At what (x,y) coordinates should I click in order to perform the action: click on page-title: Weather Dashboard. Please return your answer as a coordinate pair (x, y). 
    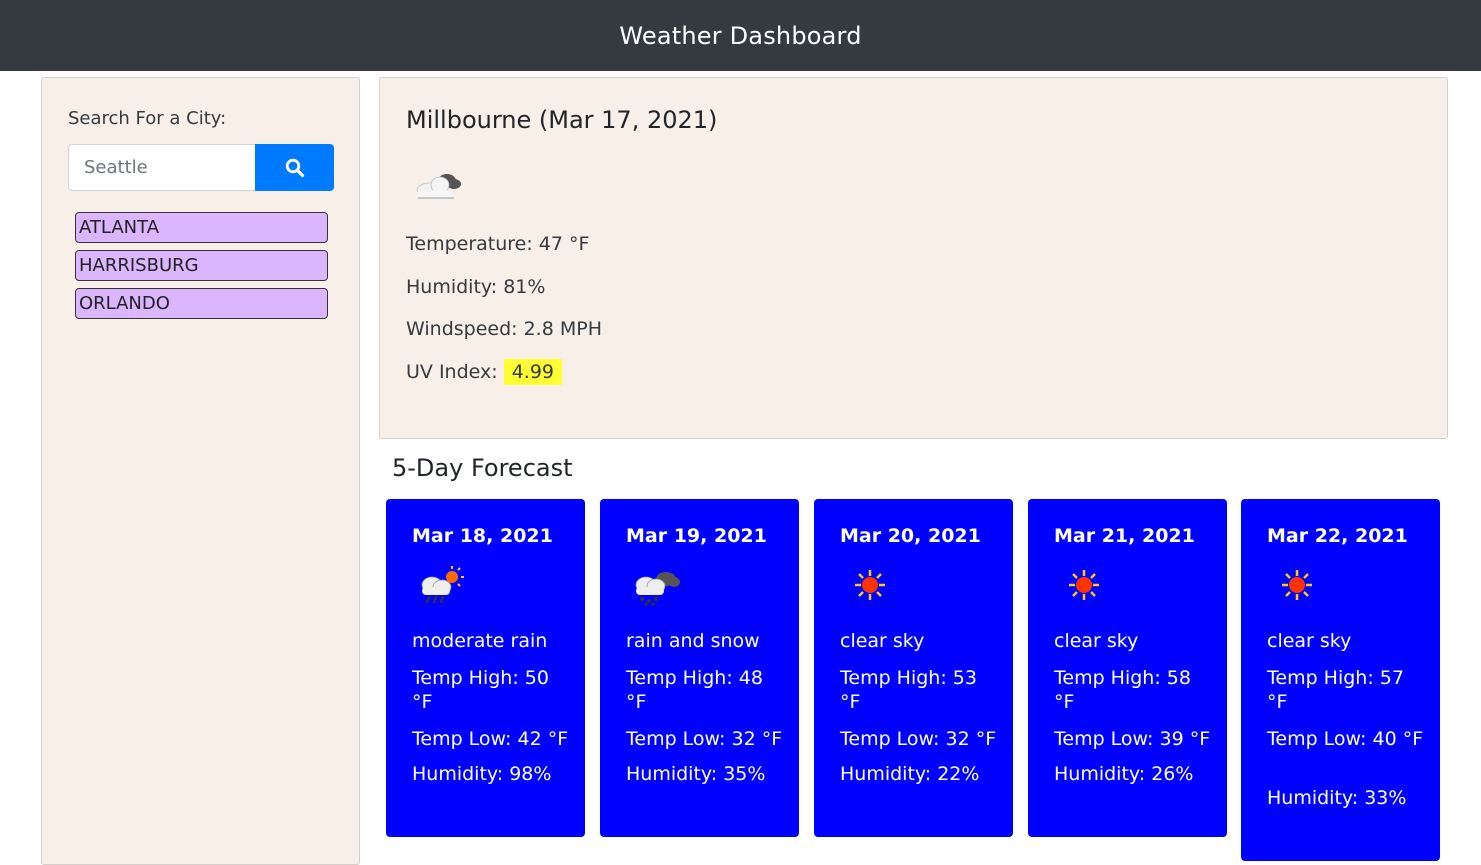
    Looking at the image, I should click on (740, 35).